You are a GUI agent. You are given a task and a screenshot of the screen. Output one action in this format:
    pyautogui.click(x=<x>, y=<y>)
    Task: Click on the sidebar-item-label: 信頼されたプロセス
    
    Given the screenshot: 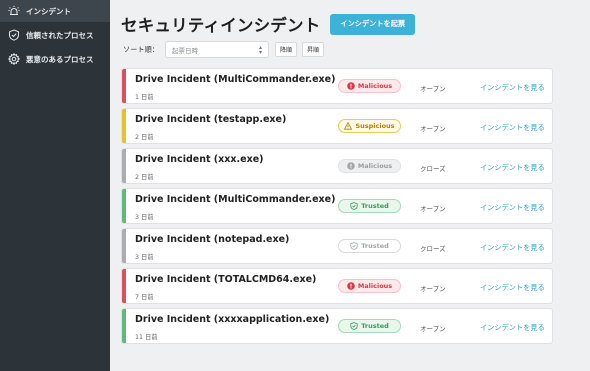 What is the action you would take?
    pyautogui.click(x=60, y=35)
    